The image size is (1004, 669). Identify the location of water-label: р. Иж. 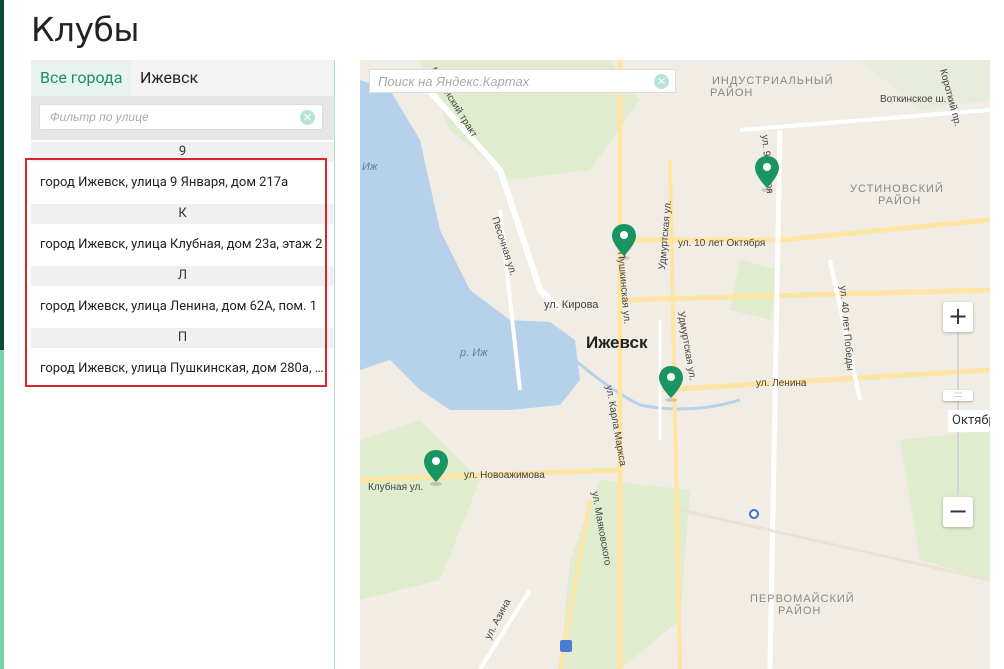
(473, 353).